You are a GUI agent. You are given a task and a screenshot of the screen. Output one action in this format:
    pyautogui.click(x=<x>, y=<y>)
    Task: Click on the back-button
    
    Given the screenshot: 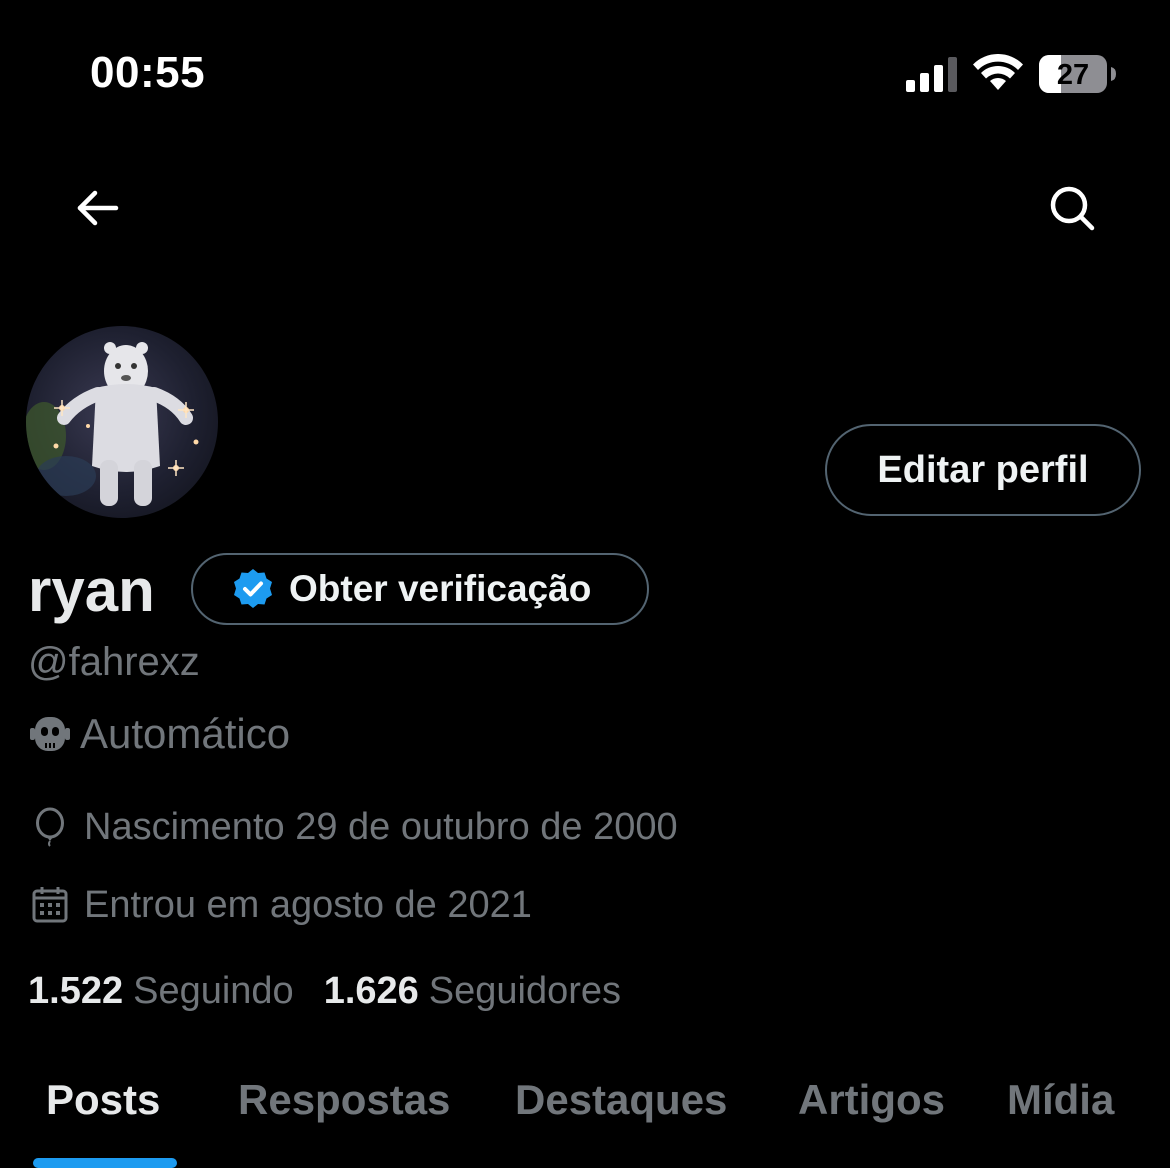 What is the action you would take?
    pyautogui.click(x=98, y=208)
    